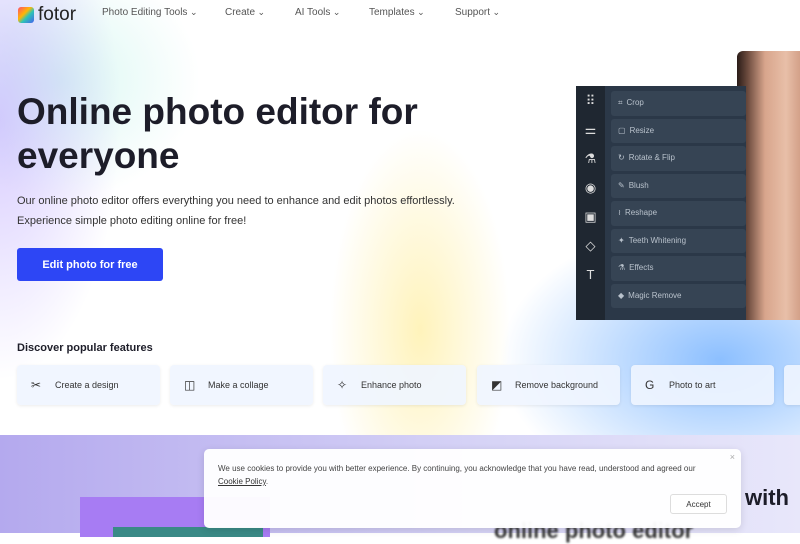 The height and width of the screenshot is (544, 800). I want to click on lower-image, so click(188, 532).